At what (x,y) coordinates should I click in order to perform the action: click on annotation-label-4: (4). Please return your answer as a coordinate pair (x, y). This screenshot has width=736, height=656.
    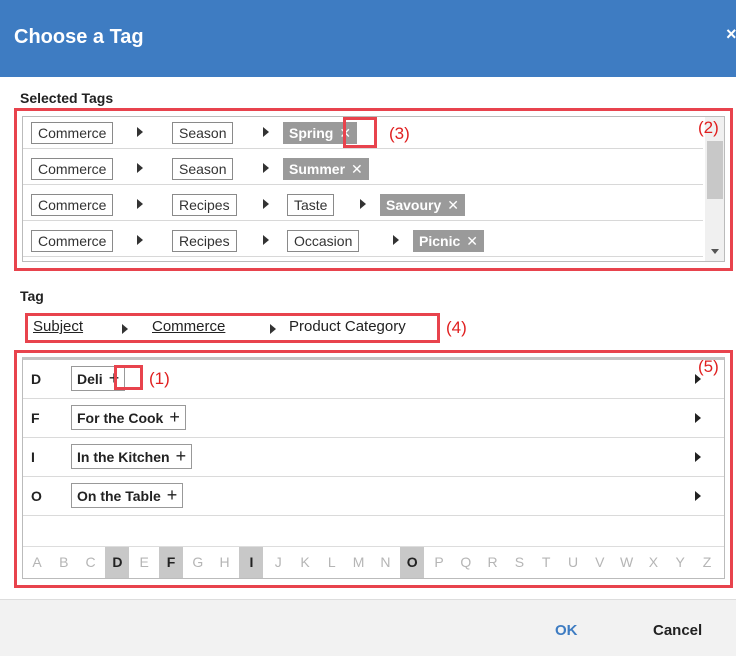
    Looking at the image, I should click on (456, 327).